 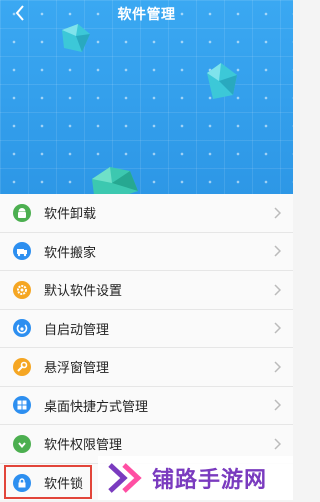 What do you see at coordinates (83, 443) in the screenshot?
I see `menu-item-label: 软件权限管理` at bounding box center [83, 443].